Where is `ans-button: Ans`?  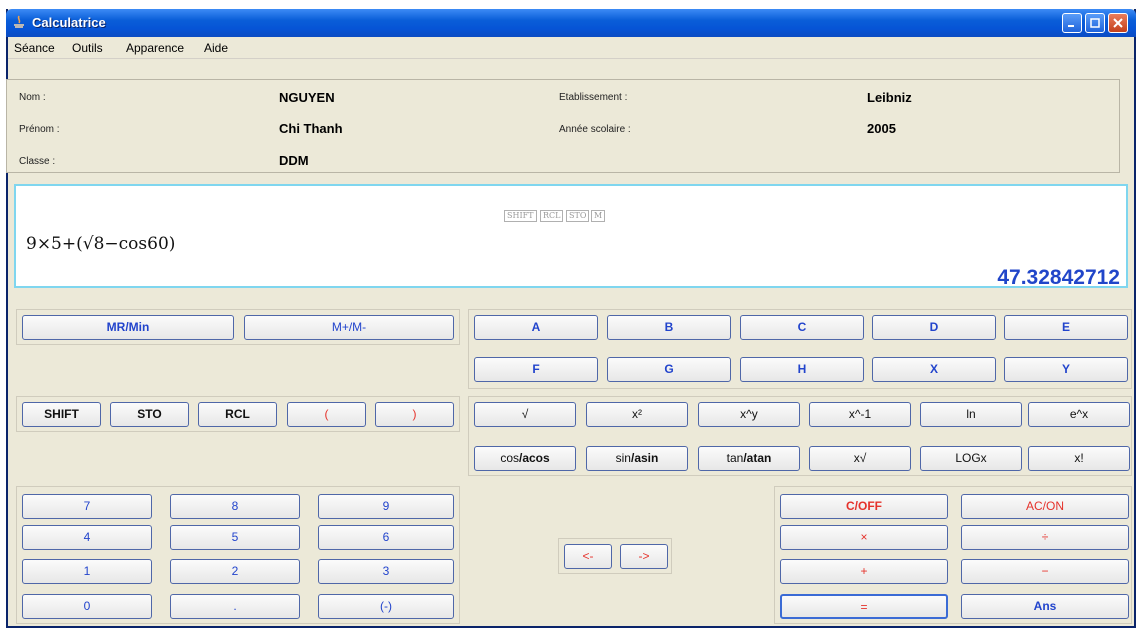 ans-button: Ans is located at coordinates (1045, 606).